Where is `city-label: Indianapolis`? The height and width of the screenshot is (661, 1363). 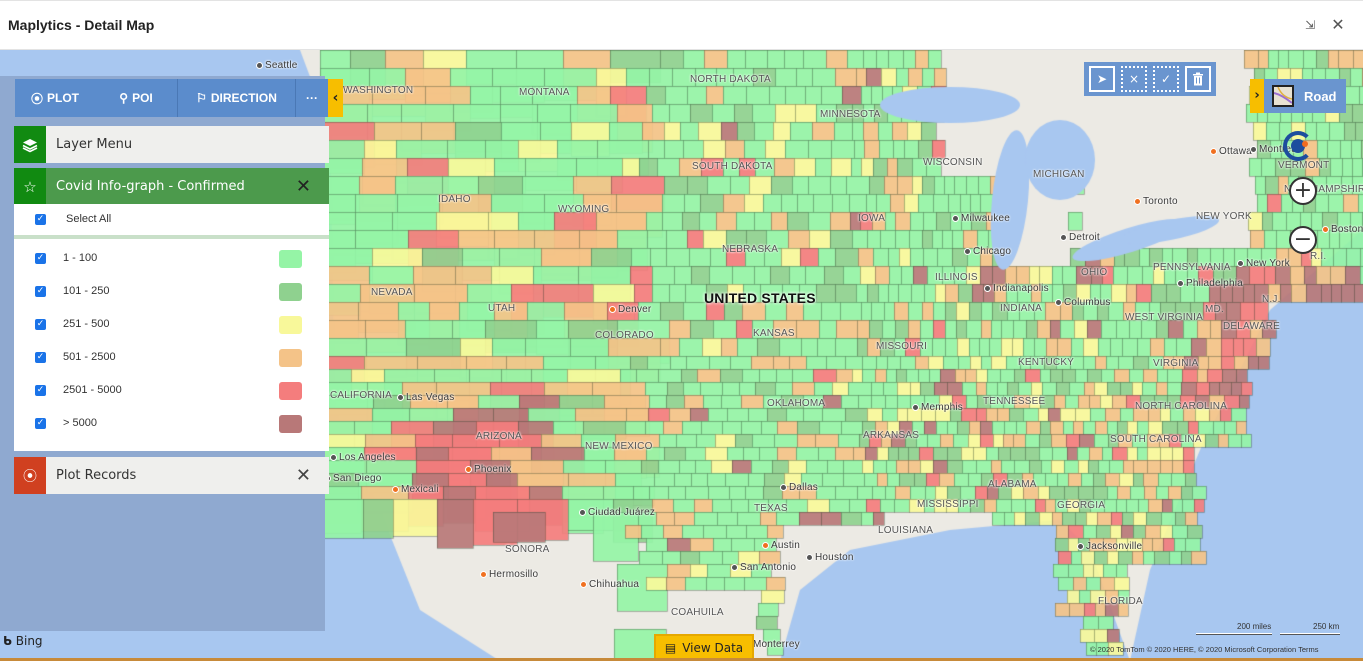
city-label: Indianapolis is located at coordinates (1016, 288).